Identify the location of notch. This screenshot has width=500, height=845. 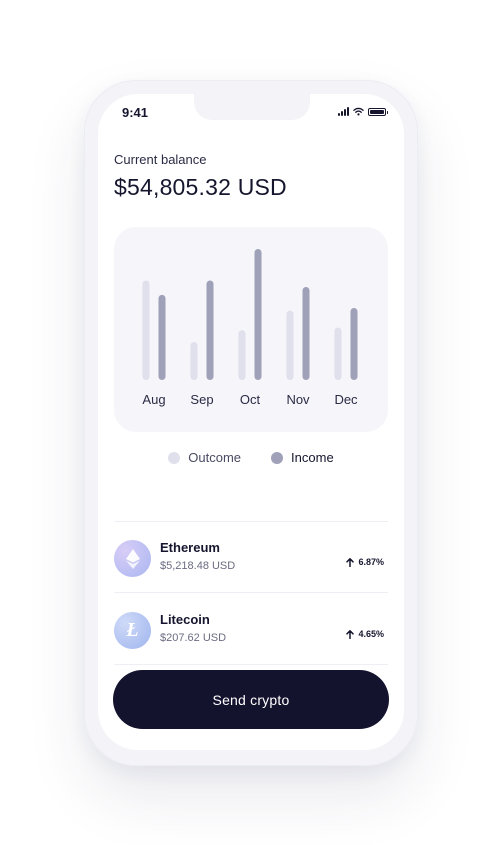
(252, 107).